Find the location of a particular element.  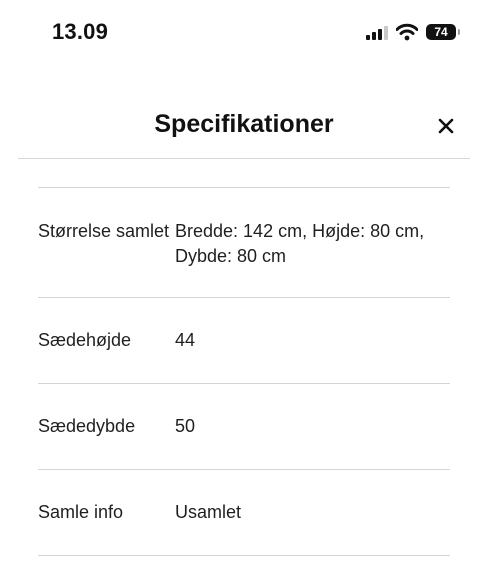

spec-label: Størrelse samlet is located at coordinates (104, 231).